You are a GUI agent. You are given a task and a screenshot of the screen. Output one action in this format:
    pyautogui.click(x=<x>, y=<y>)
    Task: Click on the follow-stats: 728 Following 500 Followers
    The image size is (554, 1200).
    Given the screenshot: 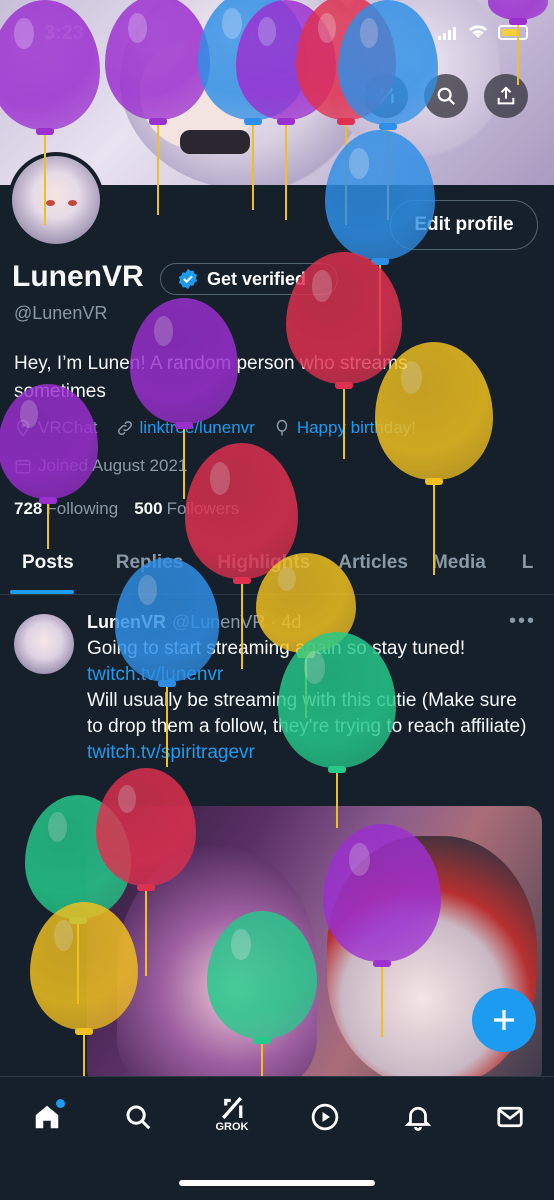 What is the action you would take?
    pyautogui.click(x=126, y=509)
    